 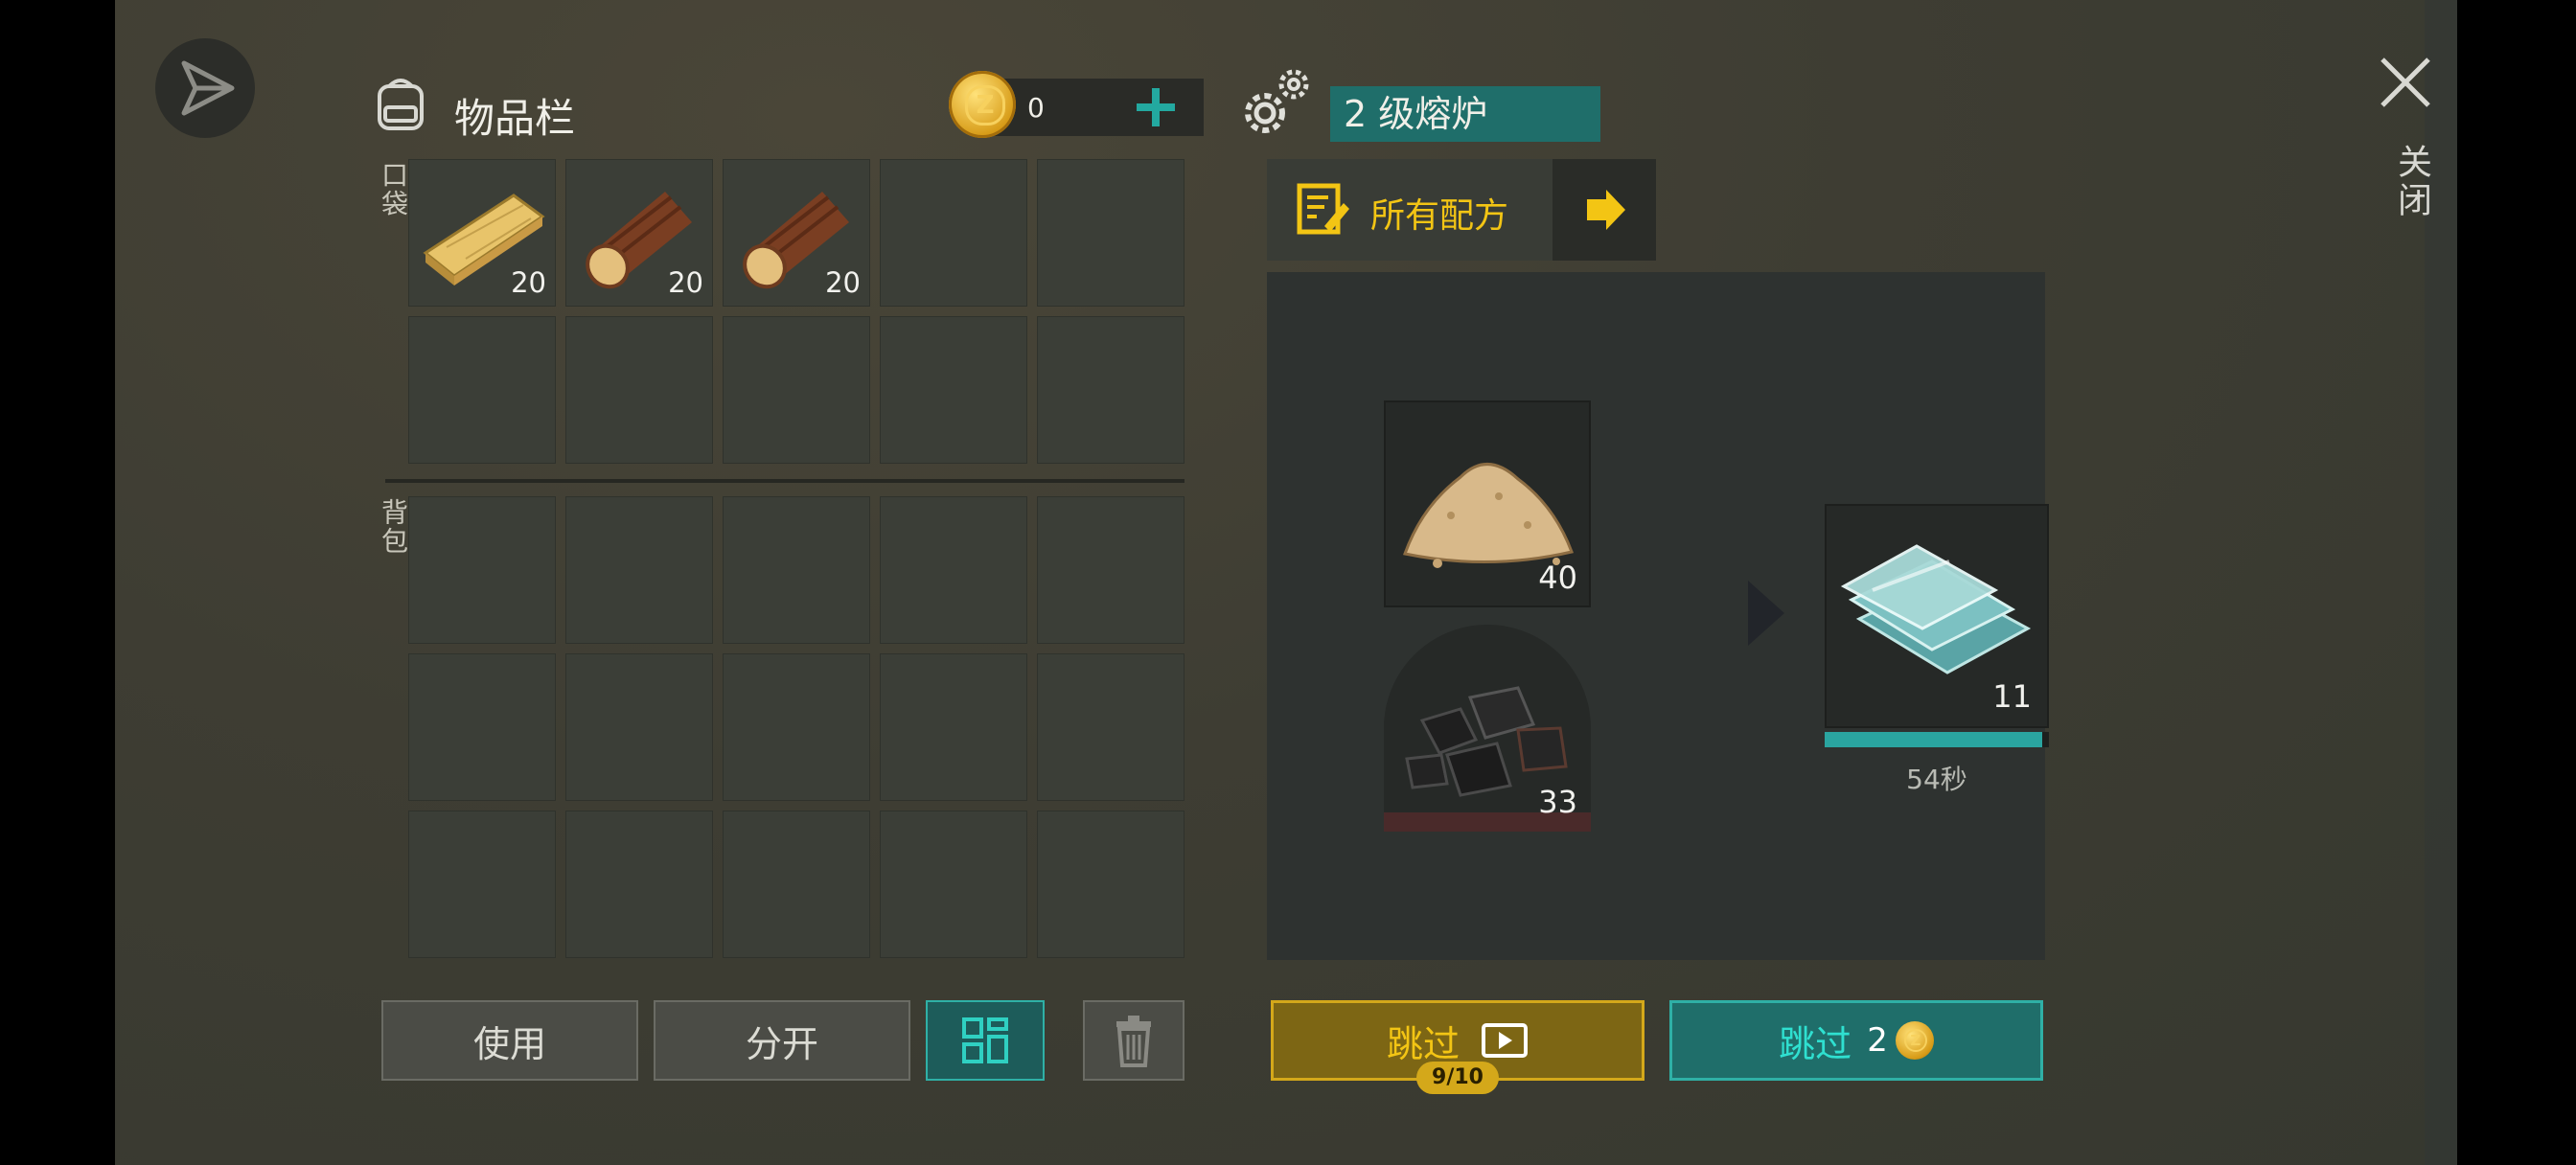 I want to click on pocket-slot-3: 20, so click(x=796, y=233).